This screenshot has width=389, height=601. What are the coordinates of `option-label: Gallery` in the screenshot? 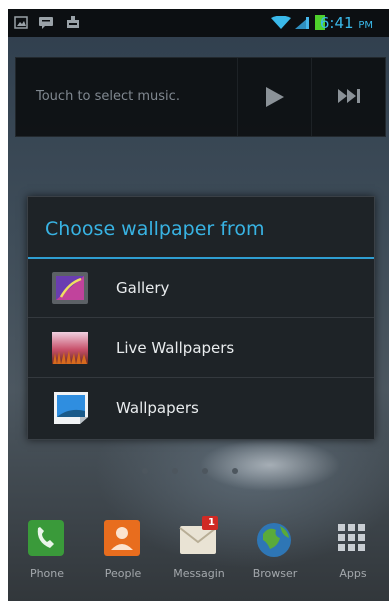 It's located at (143, 288).